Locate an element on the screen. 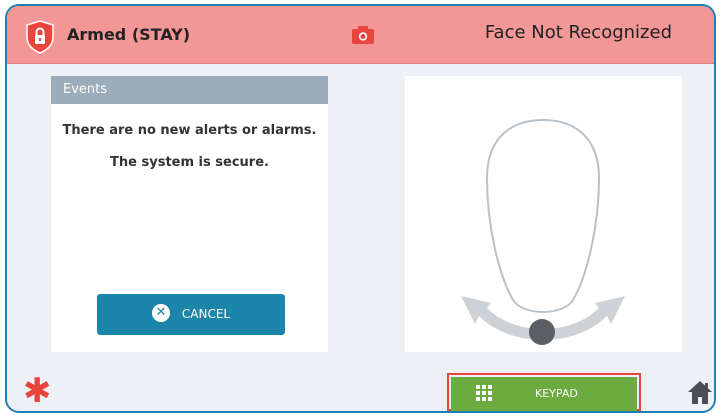  status-header: Armed (STAY) Face Not Recognized is located at coordinates (360, 35).